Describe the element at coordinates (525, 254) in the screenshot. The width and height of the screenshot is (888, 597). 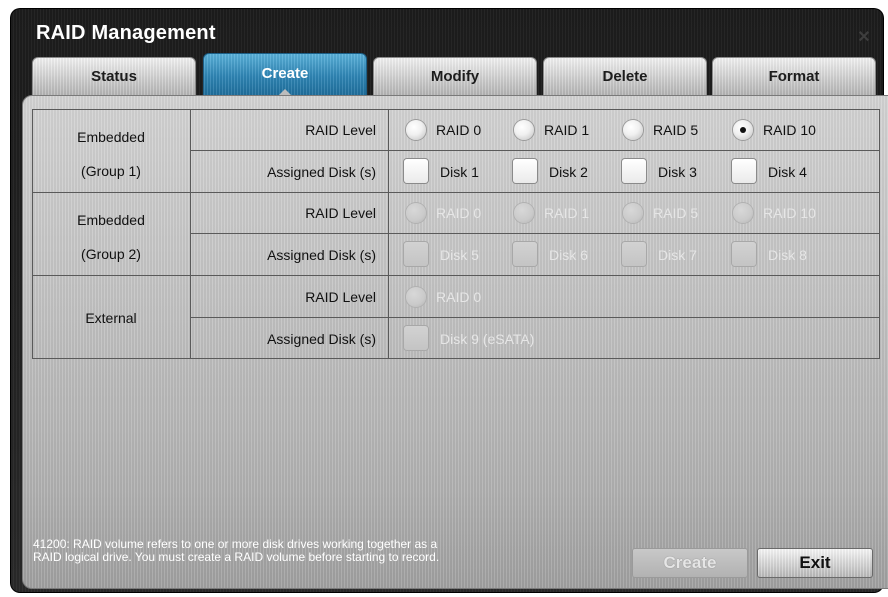
I see `disk6-checkbox` at that location.